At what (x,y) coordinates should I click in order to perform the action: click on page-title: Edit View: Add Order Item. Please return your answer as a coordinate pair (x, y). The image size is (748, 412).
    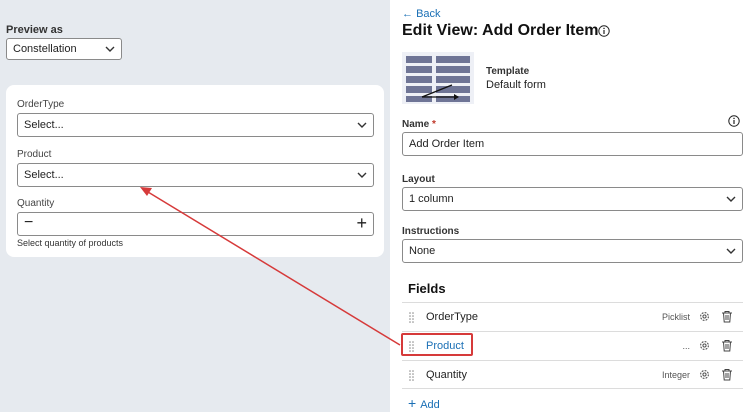
    Looking at the image, I should click on (500, 30).